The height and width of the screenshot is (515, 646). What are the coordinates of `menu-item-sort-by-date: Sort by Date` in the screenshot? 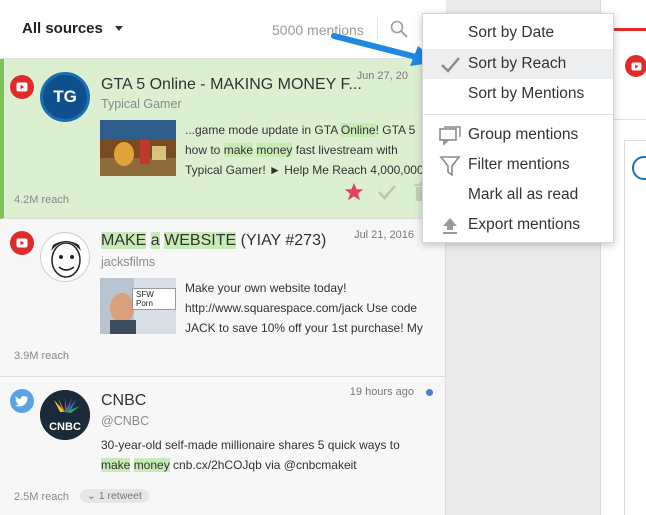 It's located at (518, 33).